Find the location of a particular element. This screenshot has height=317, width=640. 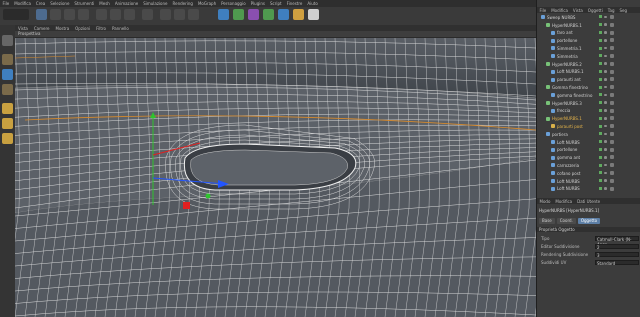

points-mode-icon is located at coordinates (7, 108).